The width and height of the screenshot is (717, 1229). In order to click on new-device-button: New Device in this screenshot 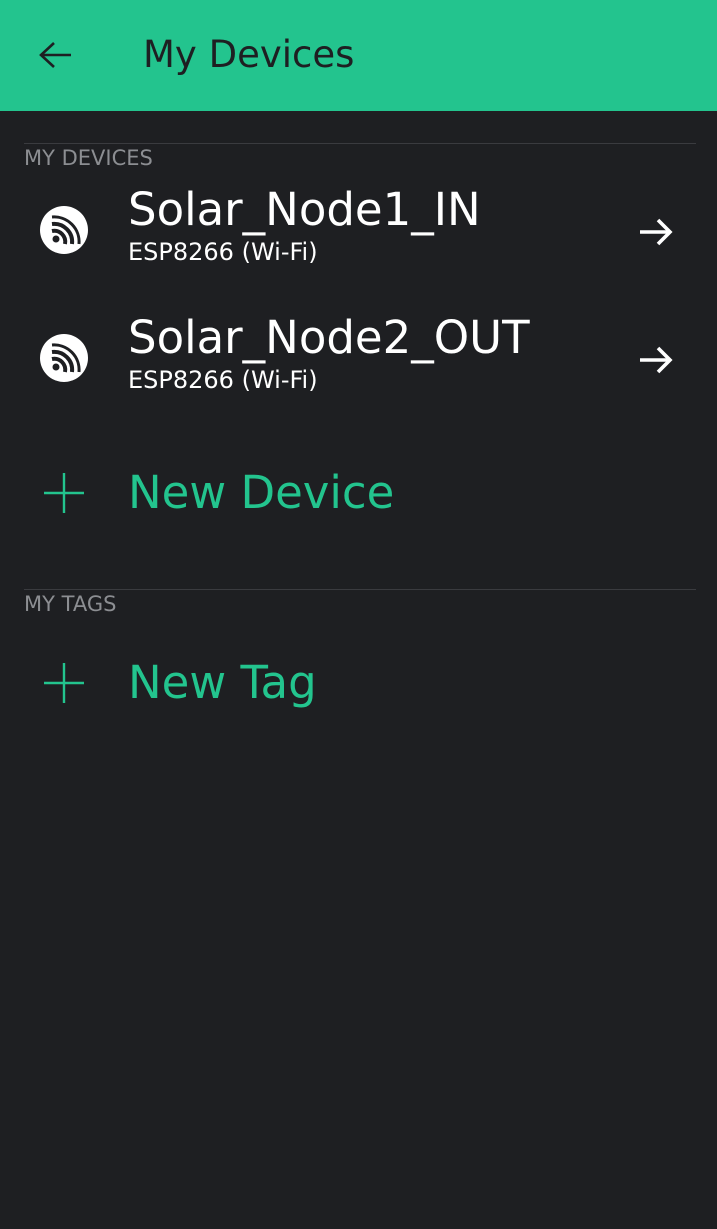, I will do `click(358, 493)`.